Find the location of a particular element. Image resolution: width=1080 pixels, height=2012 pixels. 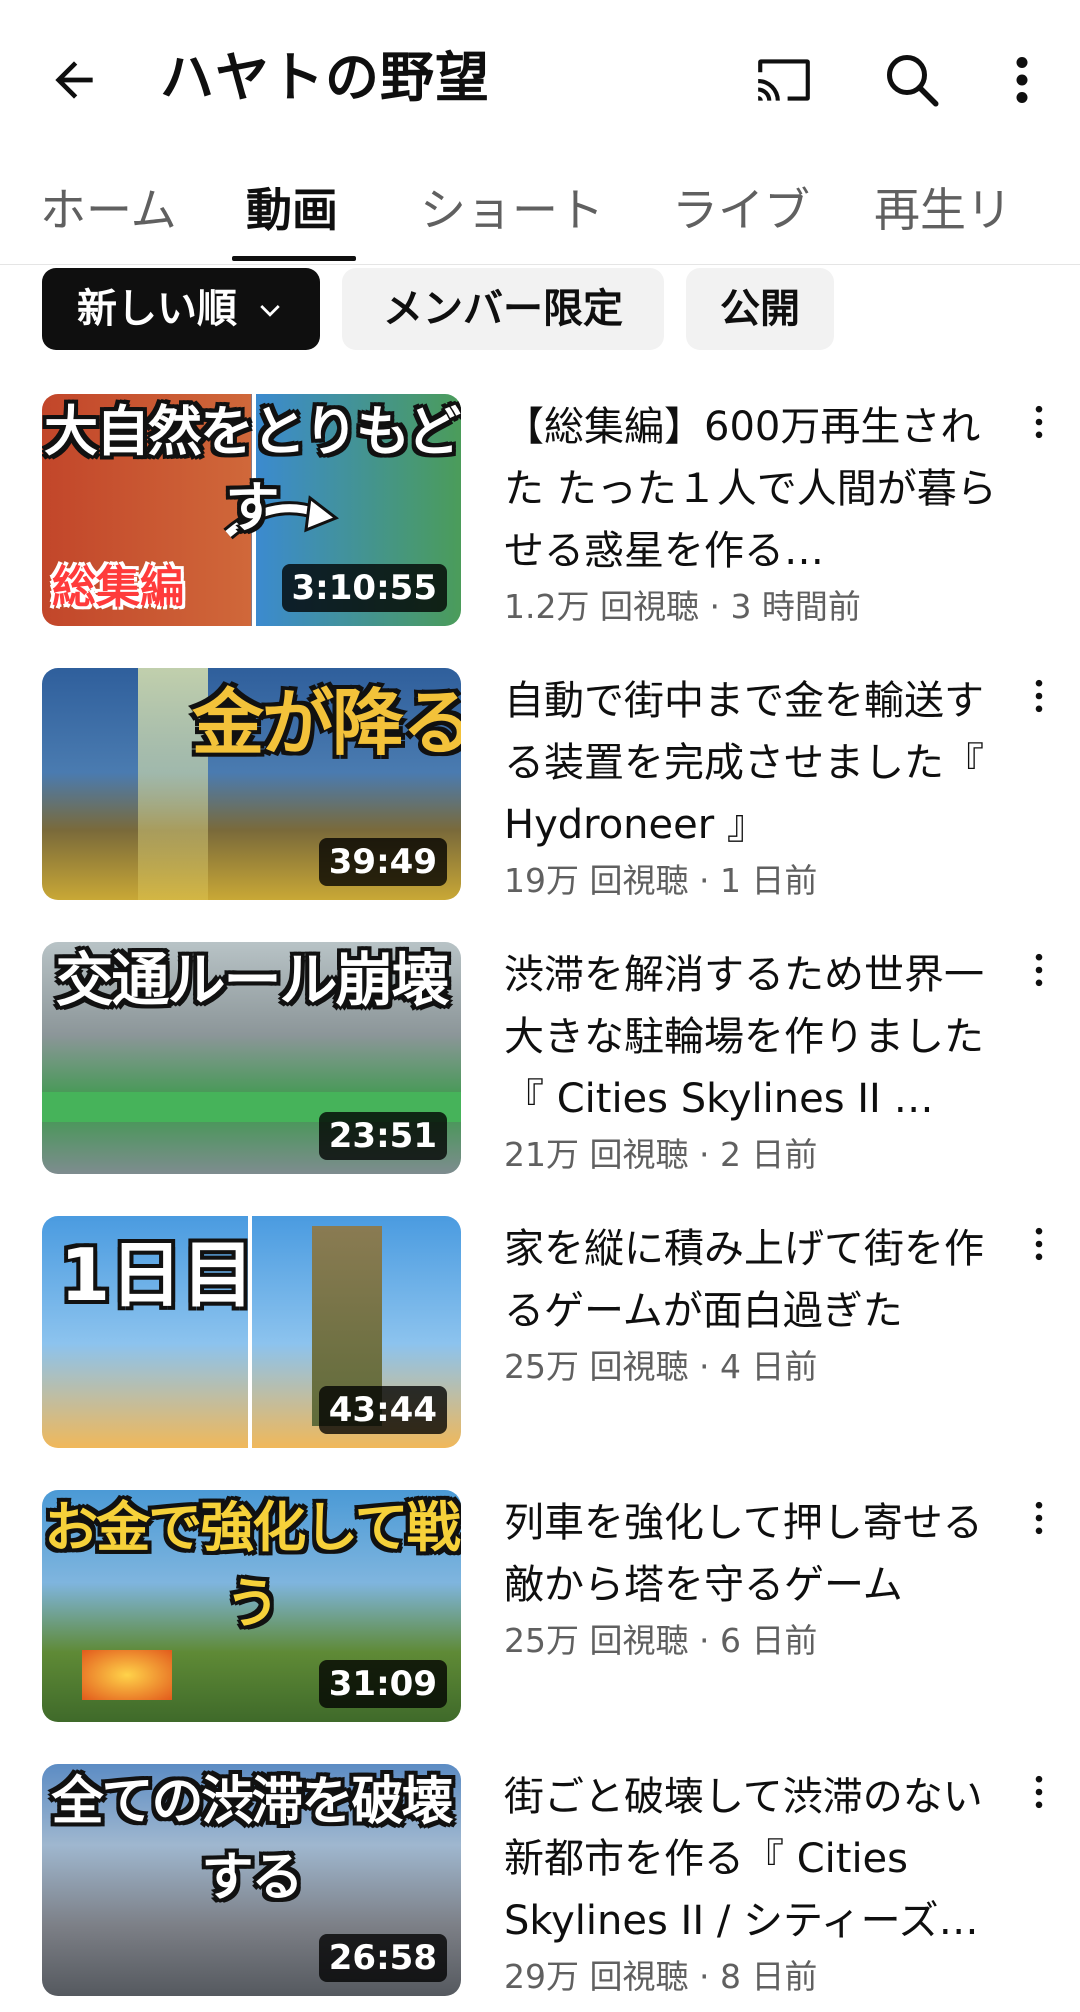

app-header: ハヤトの野望 is located at coordinates (540, 75).